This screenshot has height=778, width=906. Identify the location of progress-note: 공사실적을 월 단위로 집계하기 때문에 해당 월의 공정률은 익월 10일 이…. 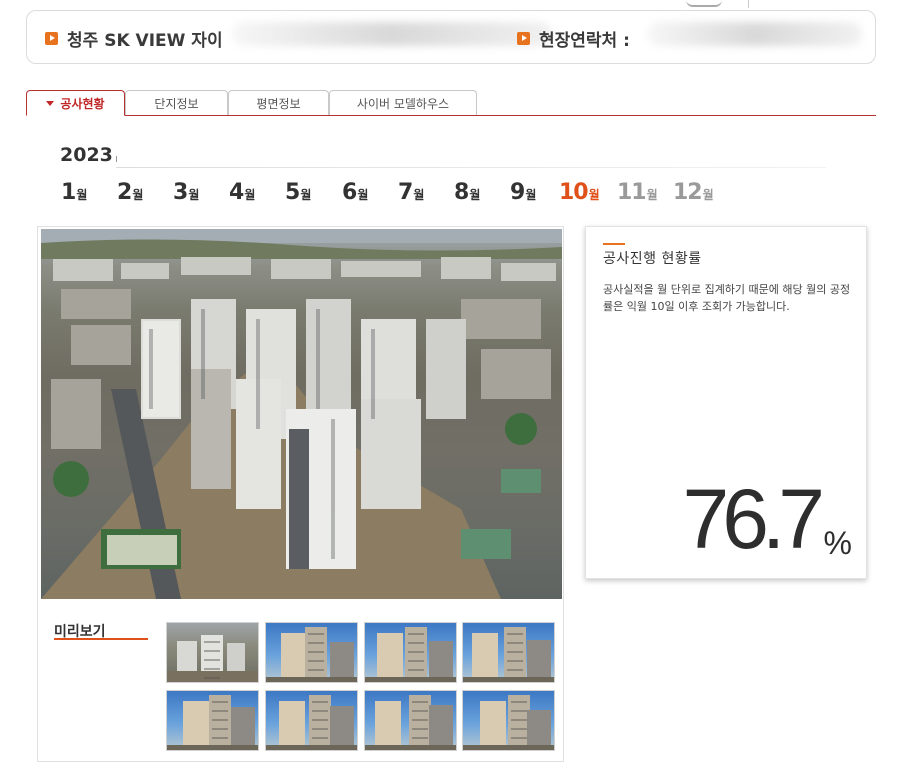
(727, 298).